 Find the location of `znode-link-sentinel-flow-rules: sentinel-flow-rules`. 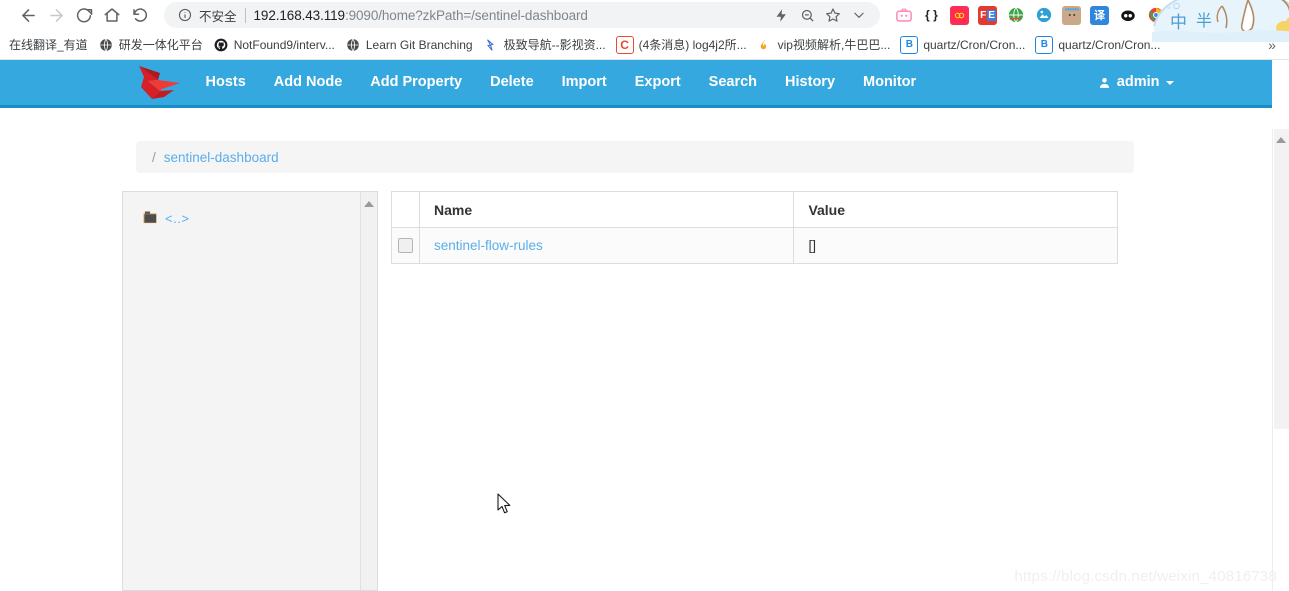

znode-link-sentinel-flow-rules: sentinel-flow-rules is located at coordinates (488, 245).